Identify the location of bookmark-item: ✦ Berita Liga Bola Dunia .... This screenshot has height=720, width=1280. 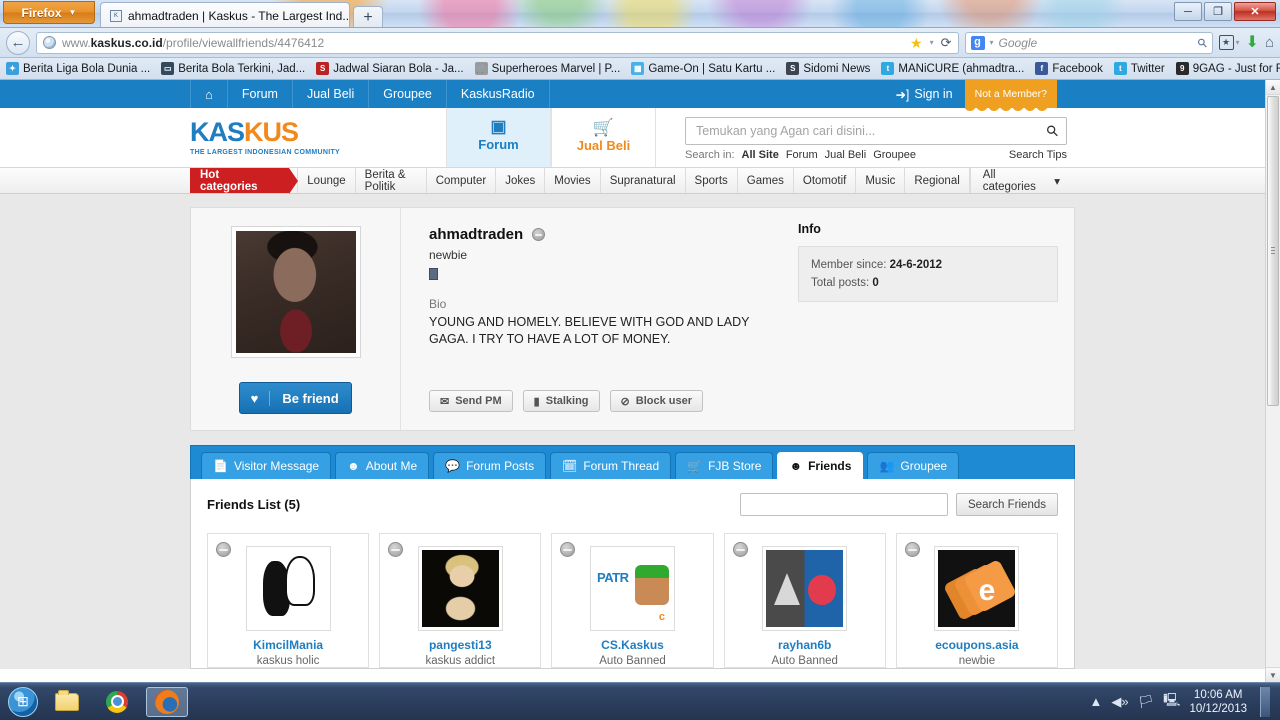
(78, 68).